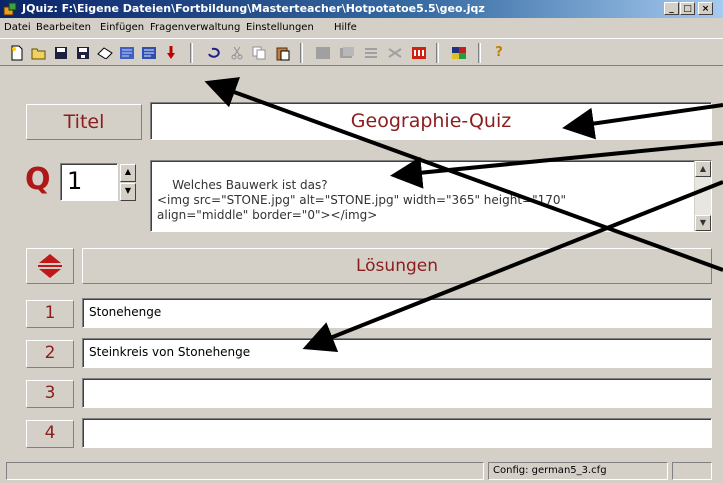 Image resolution: width=723 pixels, height=483 pixels. What do you see at coordinates (128, 192) in the screenshot?
I see `question-down-button: ▼` at bounding box center [128, 192].